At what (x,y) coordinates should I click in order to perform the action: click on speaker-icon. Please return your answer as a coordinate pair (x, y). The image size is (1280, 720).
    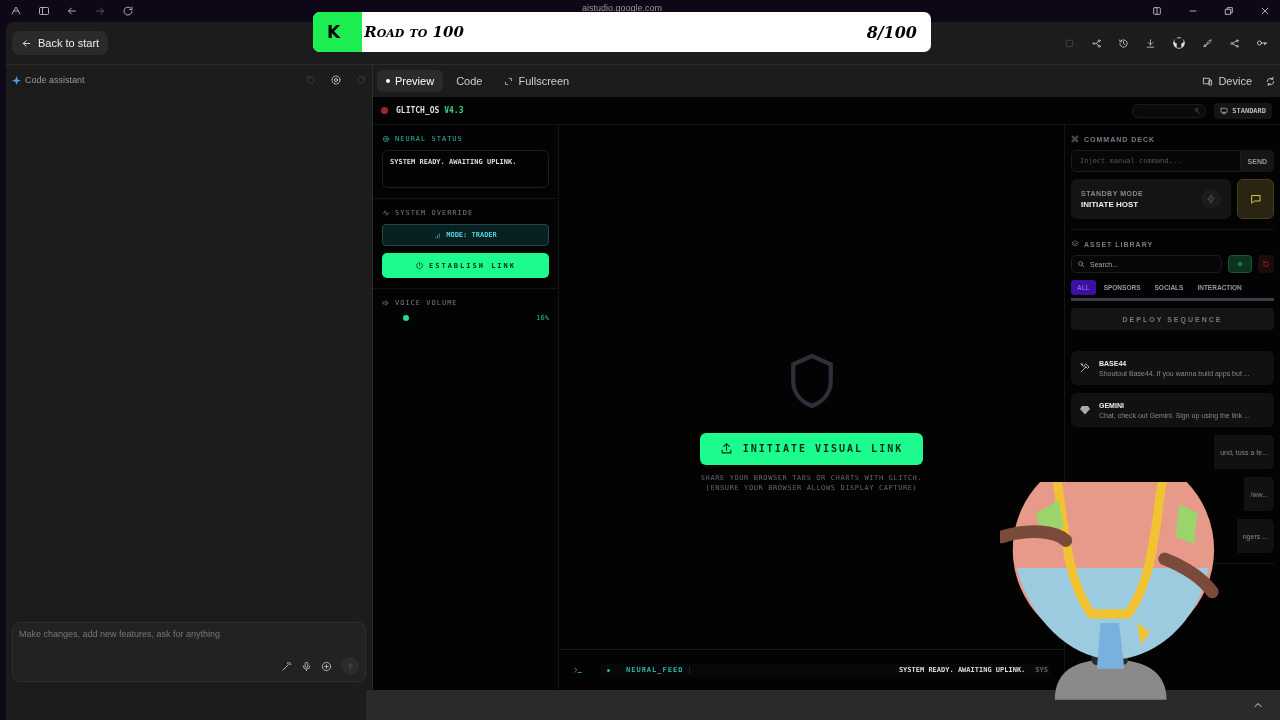
    Looking at the image, I should click on (386, 303).